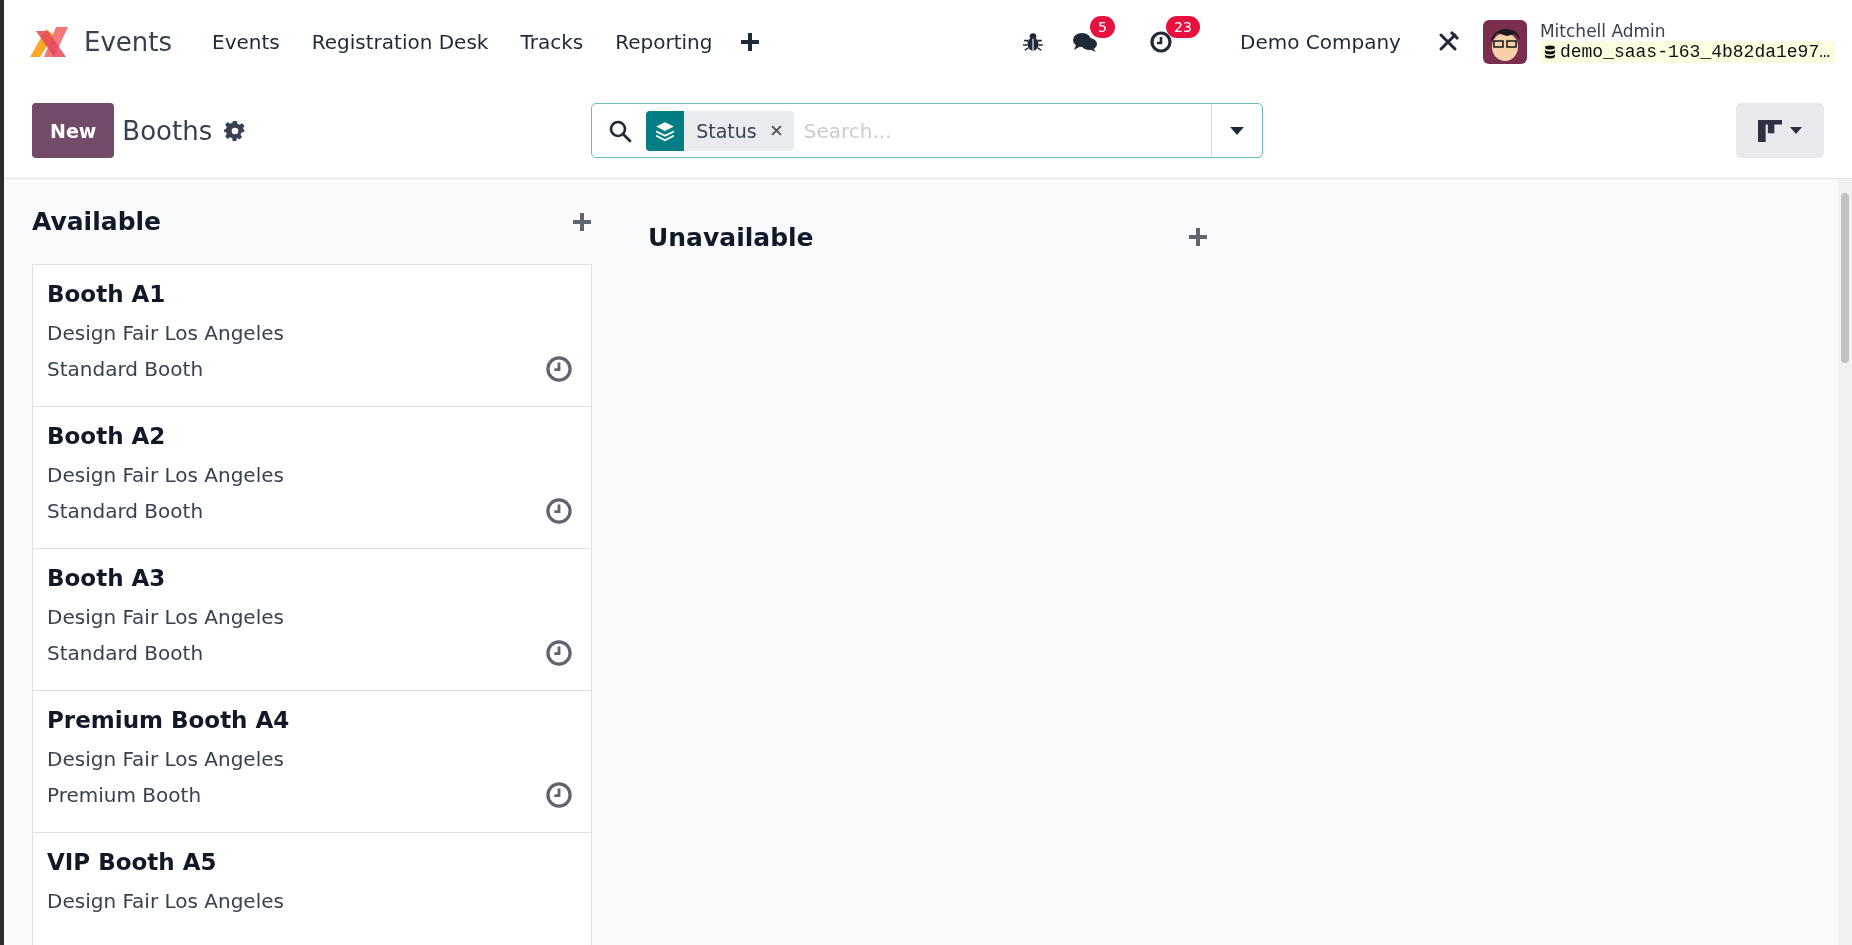 The width and height of the screenshot is (1852, 945). What do you see at coordinates (124, 795) in the screenshot?
I see `booth-type: Premium Booth` at bounding box center [124, 795].